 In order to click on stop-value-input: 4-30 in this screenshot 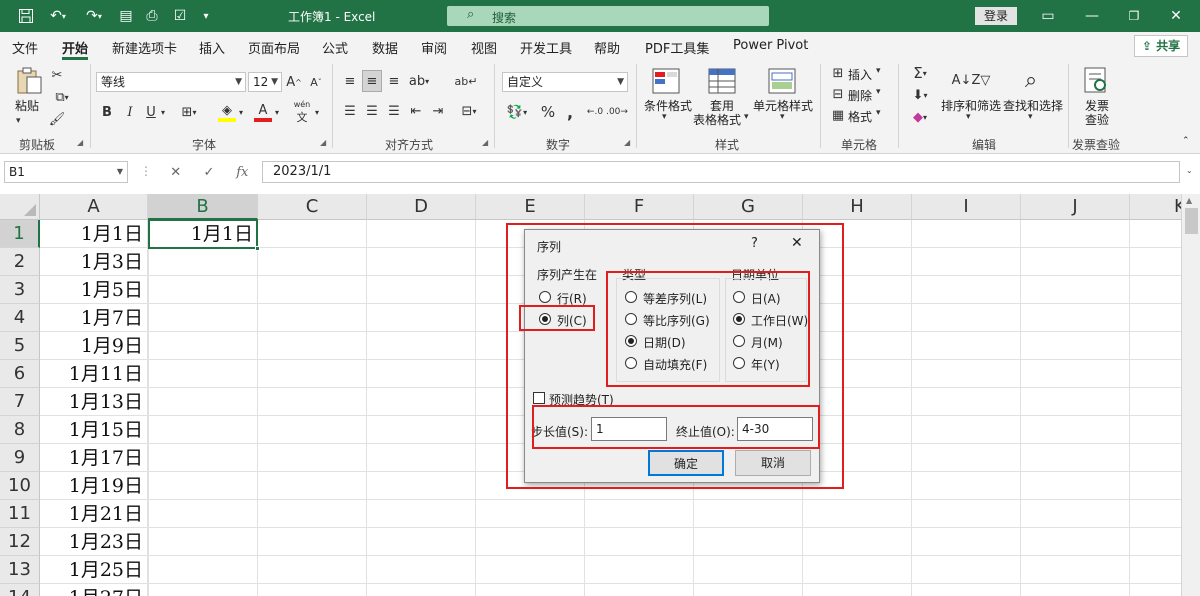, I will do `click(775, 429)`.